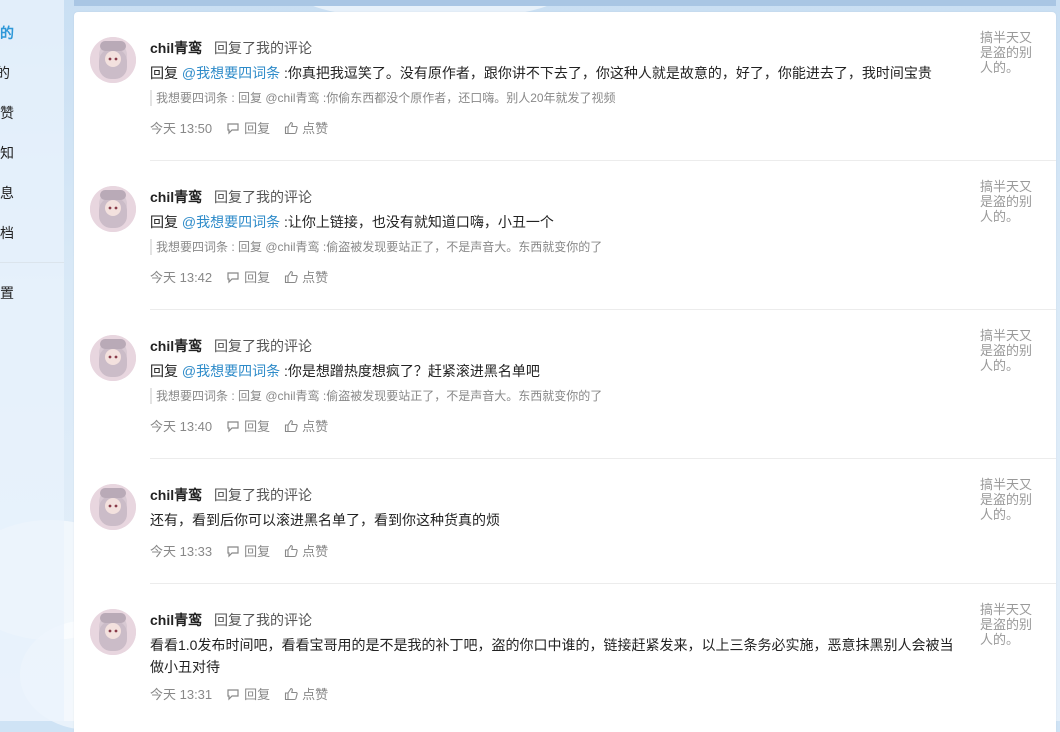 This screenshot has width=1060, height=732. I want to click on reply-meta: 今天 13:42 回复 点赞, so click(246, 276).